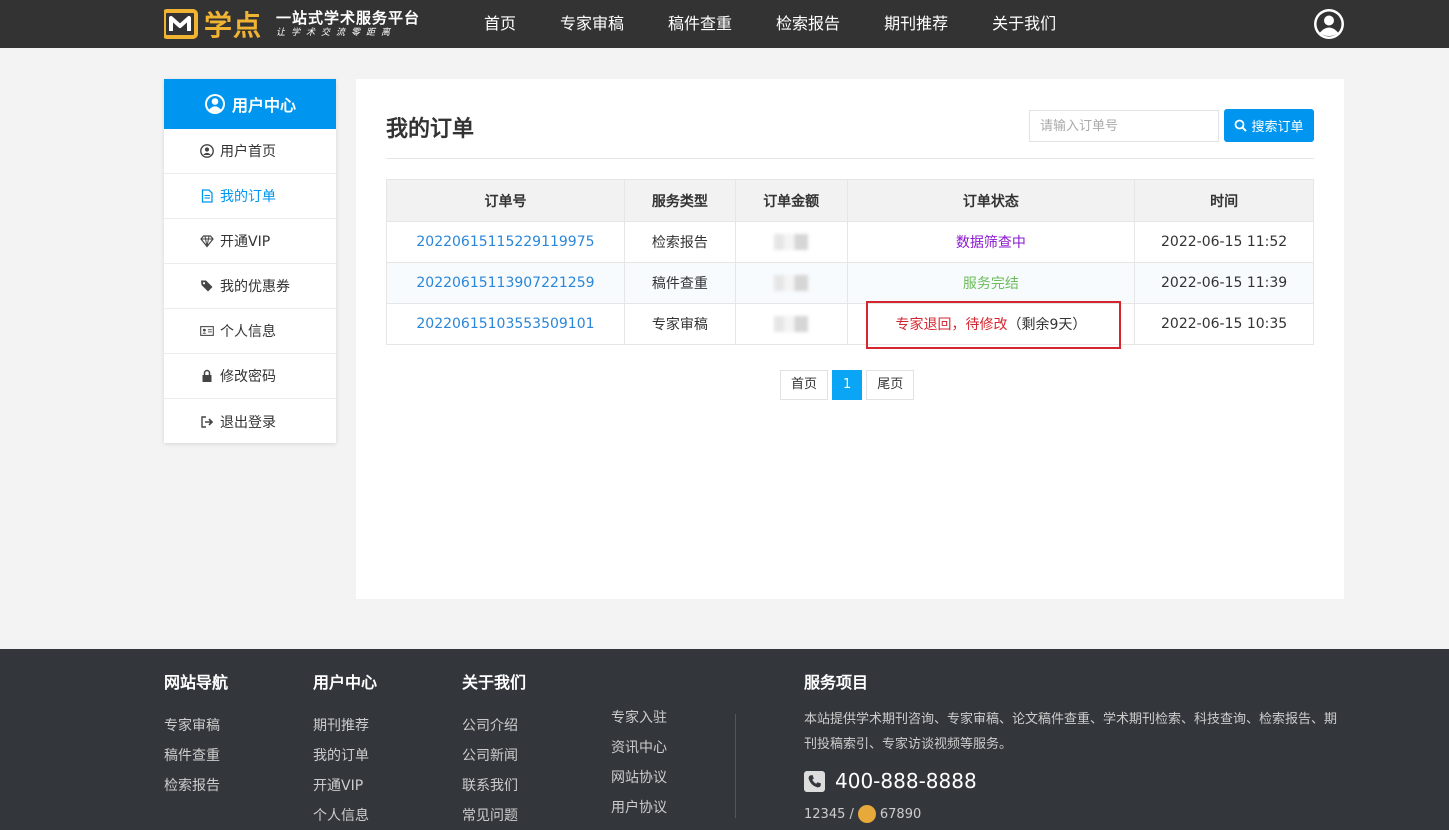 The width and height of the screenshot is (1449, 830). Describe the element at coordinates (639, 718) in the screenshot. I see `footer-link: 专家入驻` at that location.